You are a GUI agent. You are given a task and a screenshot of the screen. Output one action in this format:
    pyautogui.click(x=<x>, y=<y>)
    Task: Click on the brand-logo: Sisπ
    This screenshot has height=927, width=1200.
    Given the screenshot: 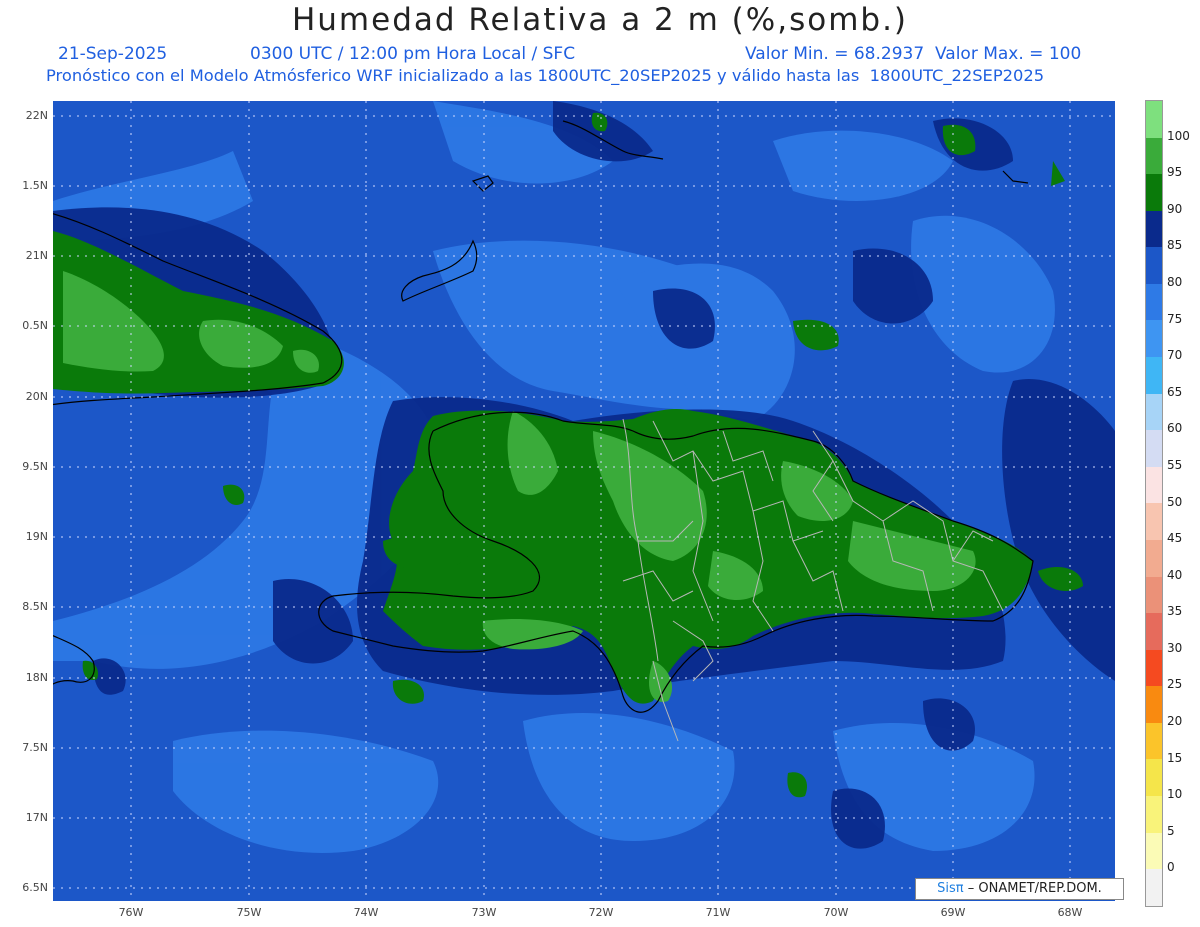 What is the action you would take?
    pyautogui.click(x=950, y=888)
    